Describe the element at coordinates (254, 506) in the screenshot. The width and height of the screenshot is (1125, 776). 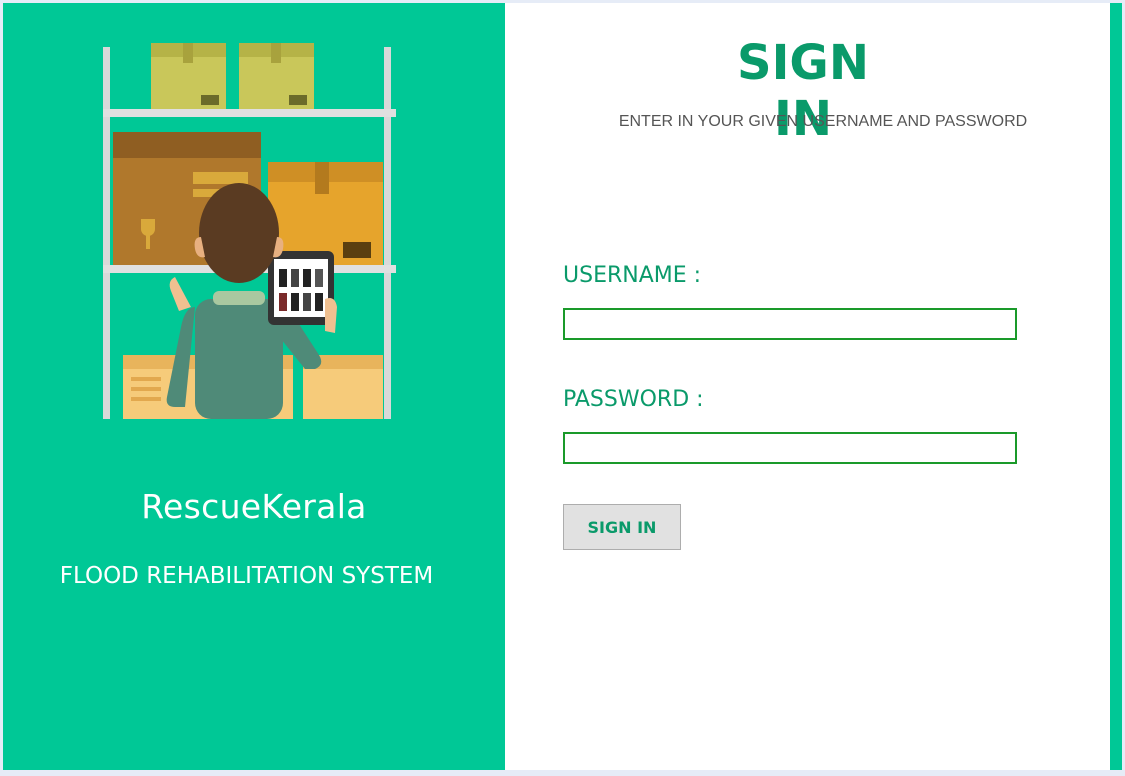
I see `app-name: RescueKerala` at that location.